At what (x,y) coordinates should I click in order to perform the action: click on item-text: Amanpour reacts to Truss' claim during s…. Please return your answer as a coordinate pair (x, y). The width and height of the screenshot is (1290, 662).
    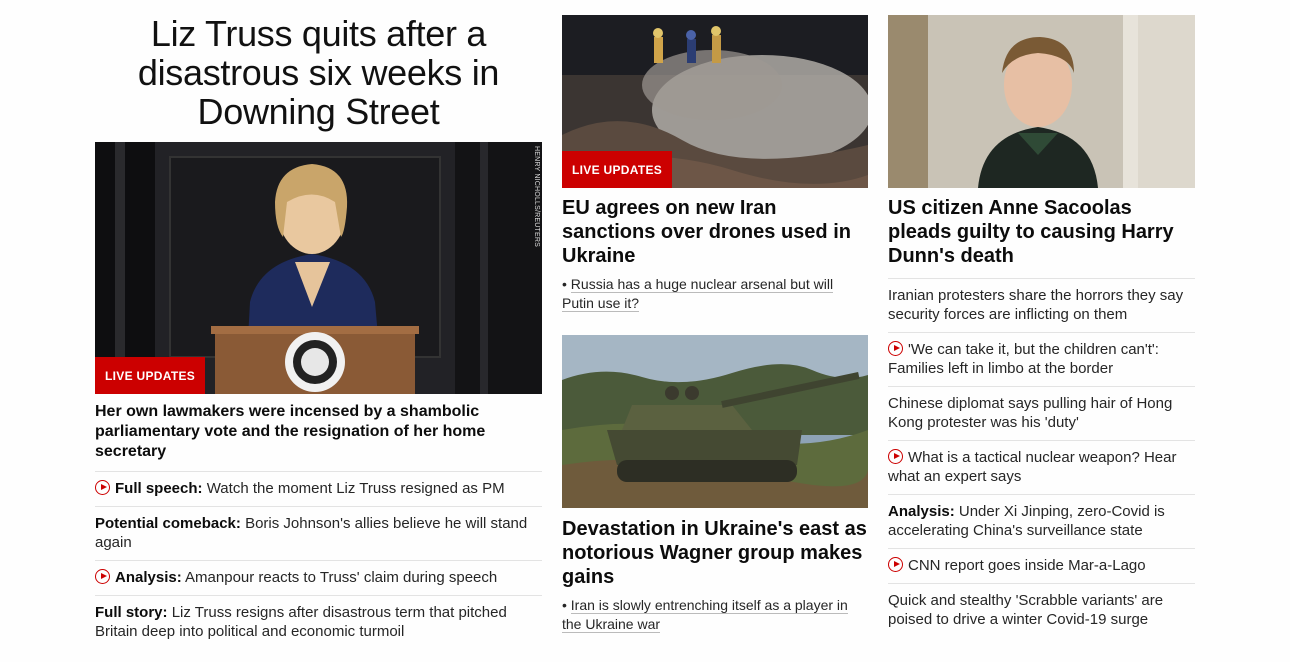
    Looking at the image, I should click on (341, 577).